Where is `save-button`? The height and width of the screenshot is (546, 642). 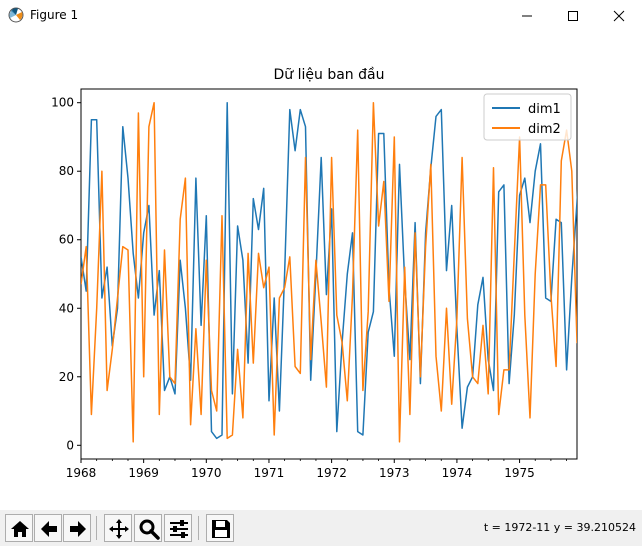 save-button is located at coordinates (220, 528).